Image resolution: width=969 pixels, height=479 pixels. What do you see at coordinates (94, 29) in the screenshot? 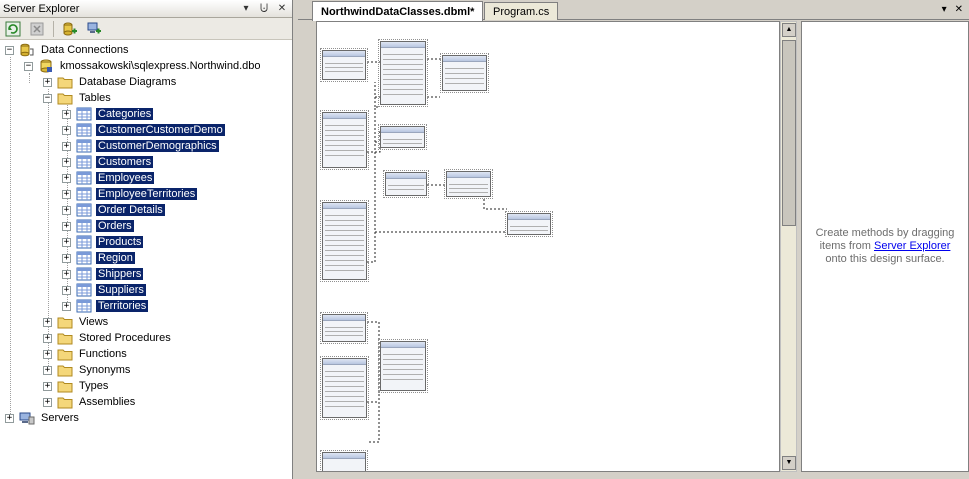
I see `connect-to-server-button` at bounding box center [94, 29].